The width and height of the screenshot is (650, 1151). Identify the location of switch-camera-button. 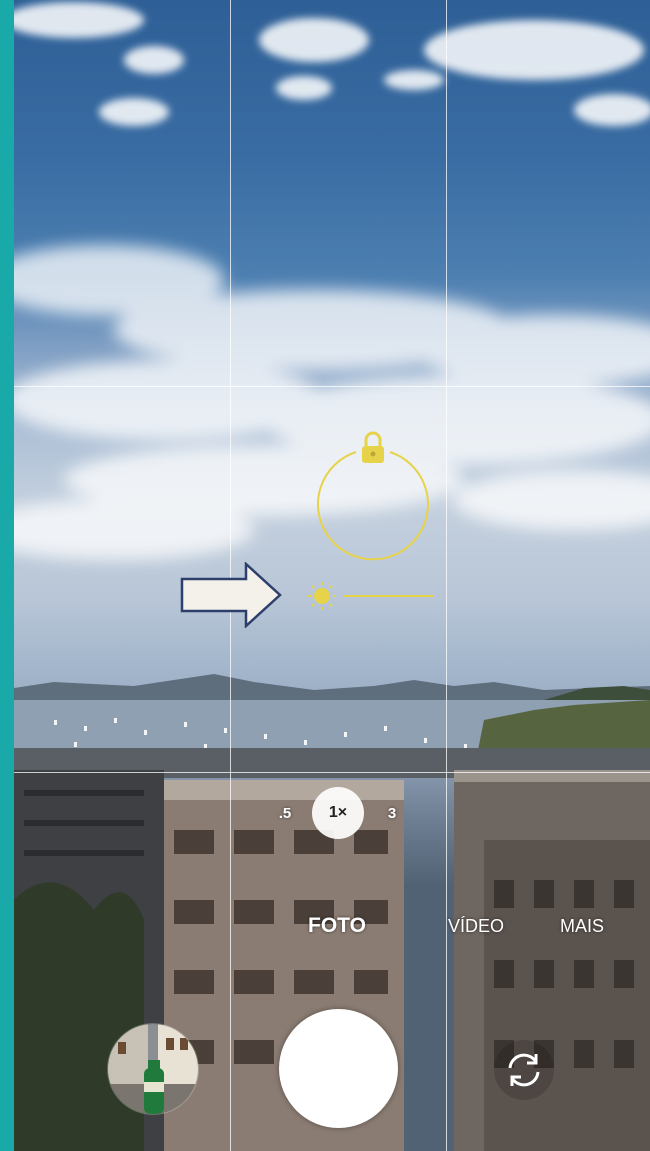
(524, 1070).